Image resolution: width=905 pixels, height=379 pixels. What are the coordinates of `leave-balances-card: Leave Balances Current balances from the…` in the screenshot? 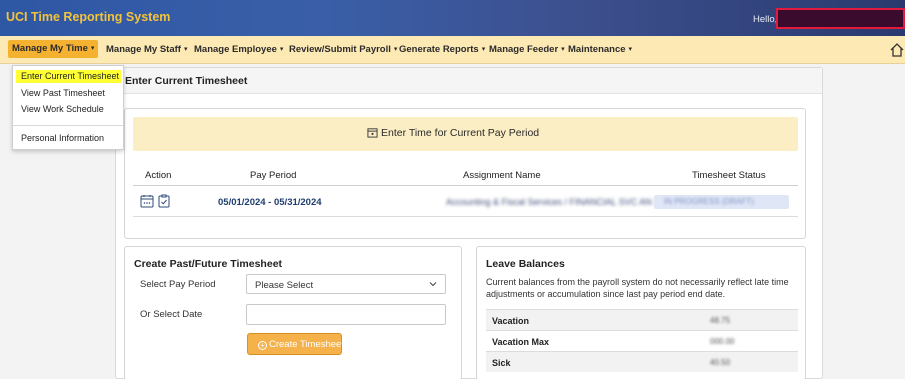 It's located at (641, 312).